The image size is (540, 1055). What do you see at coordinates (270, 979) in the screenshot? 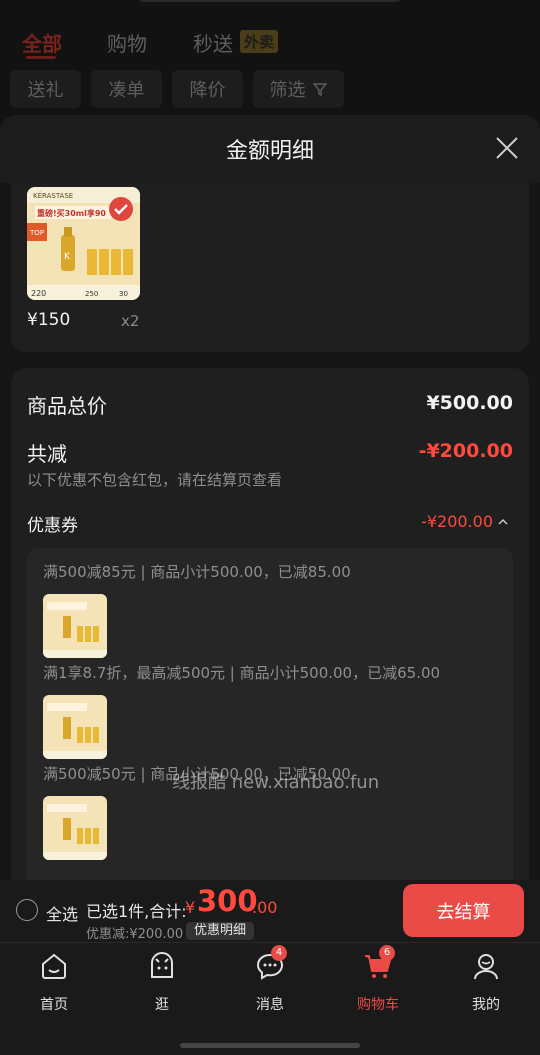
I see `tab-messages: 4 消息` at bounding box center [270, 979].